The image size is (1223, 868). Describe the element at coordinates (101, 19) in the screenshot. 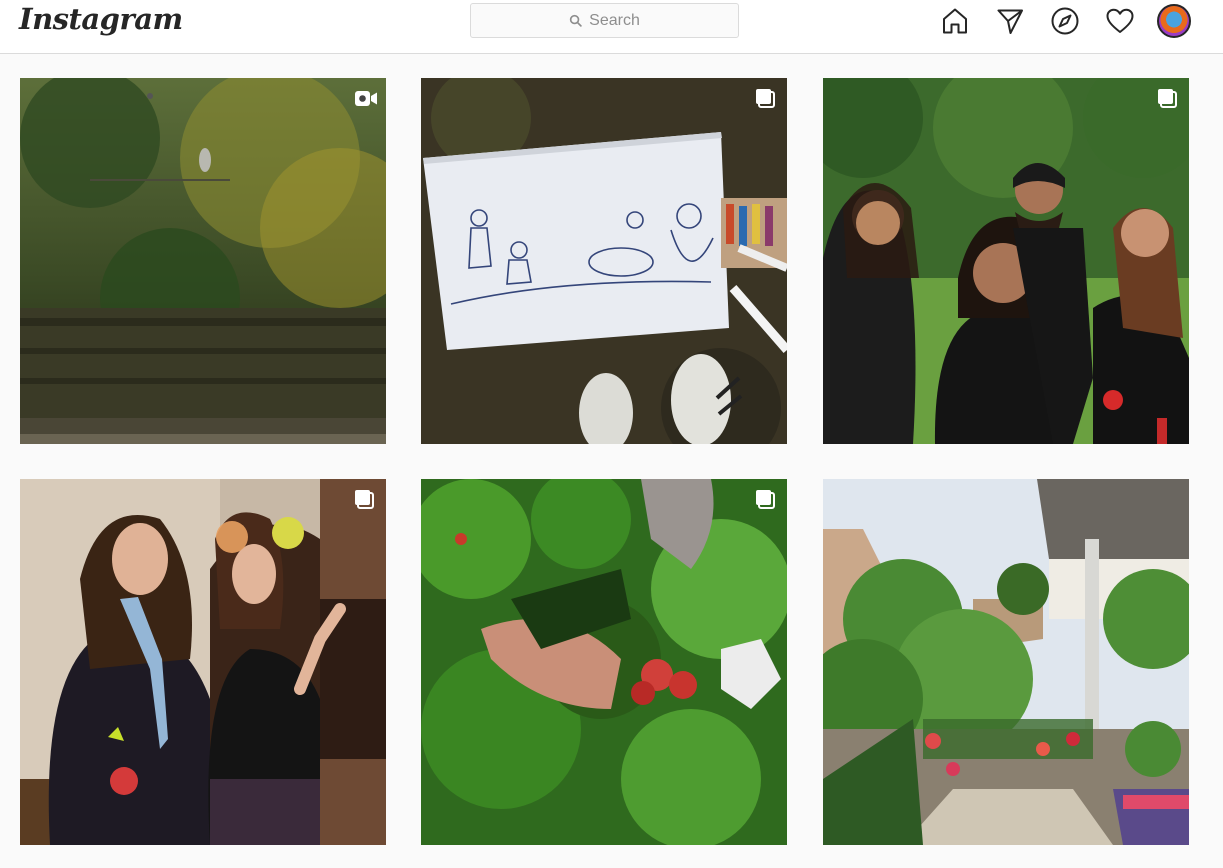

I see `instagram-logo: Instagram` at that location.